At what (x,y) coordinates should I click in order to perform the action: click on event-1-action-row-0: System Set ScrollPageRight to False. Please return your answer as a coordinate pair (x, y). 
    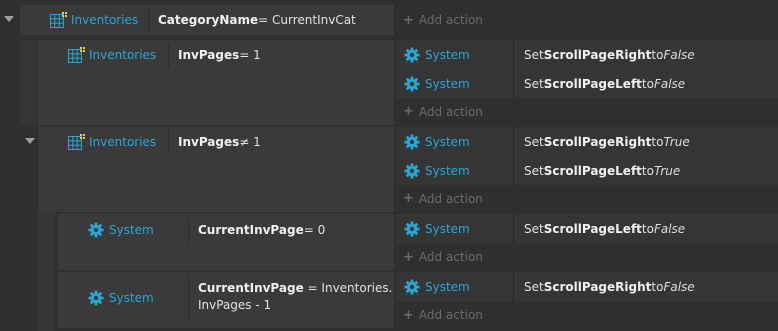
    Looking at the image, I should click on (587, 54).